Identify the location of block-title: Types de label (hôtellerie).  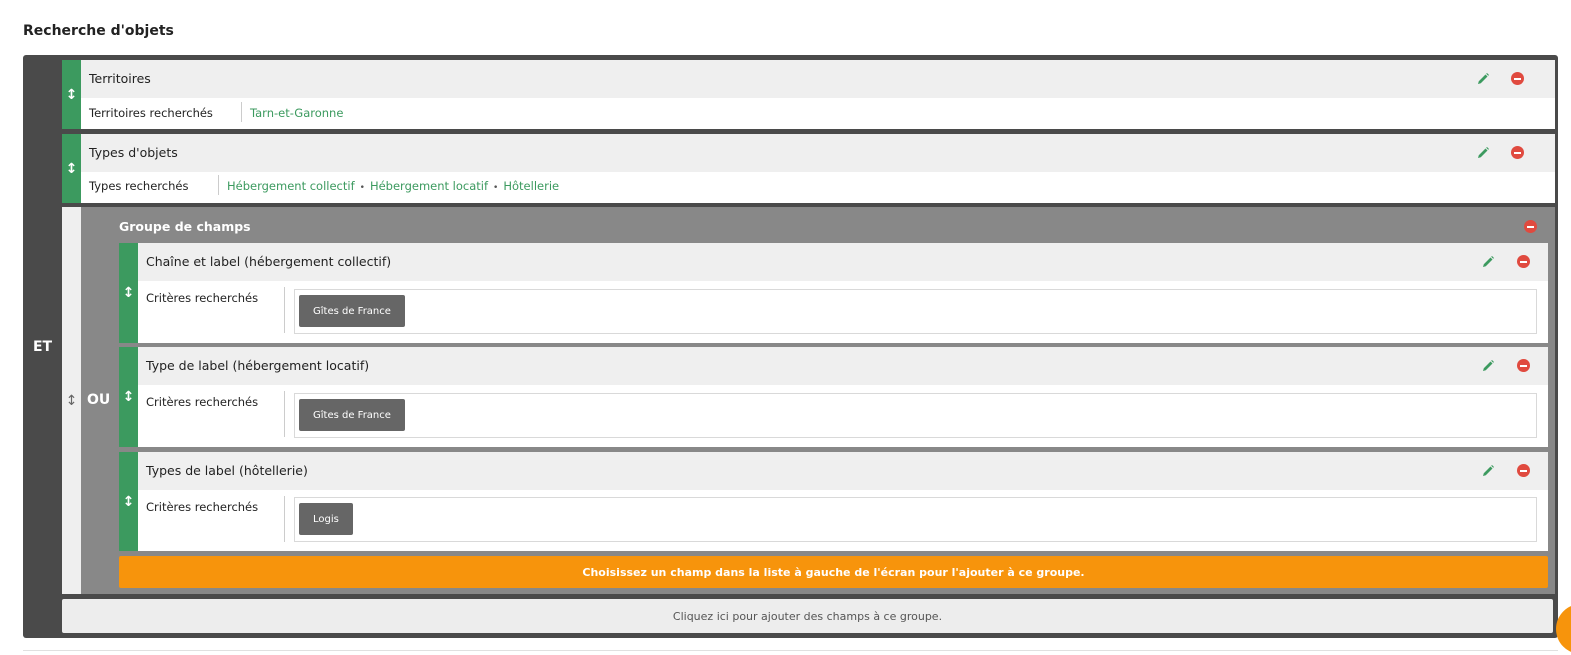
(227, 470).